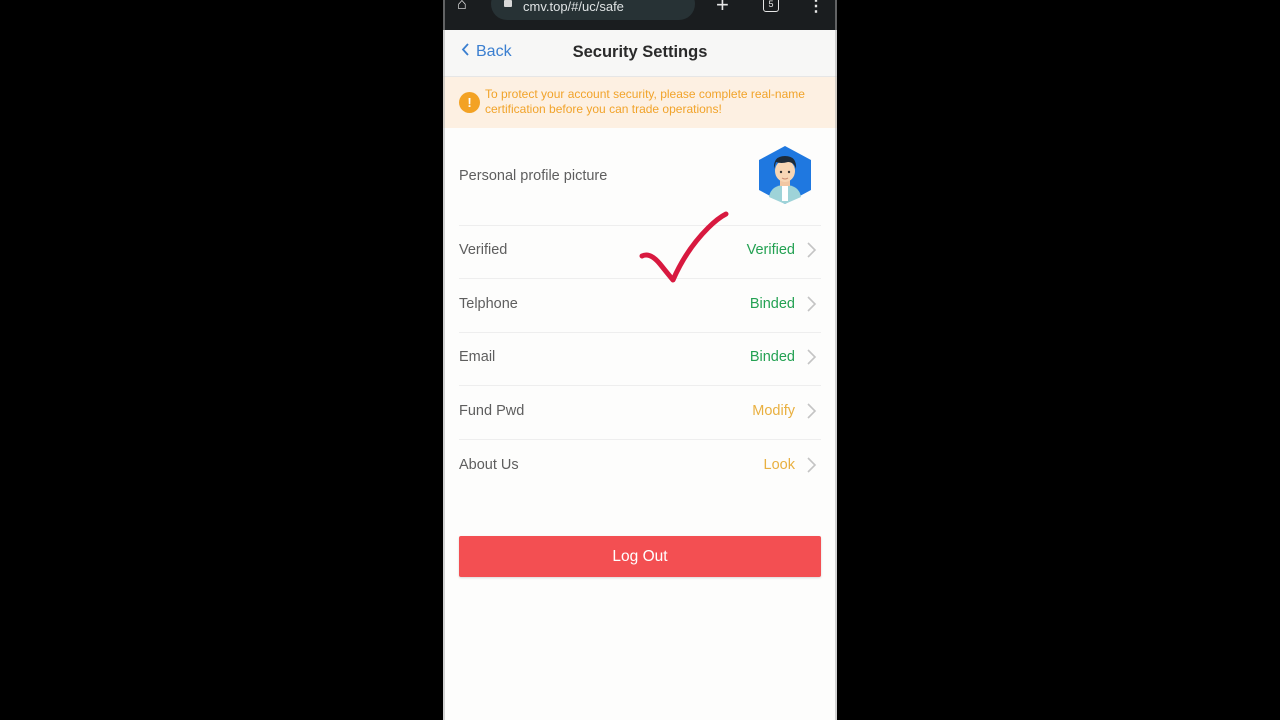 The image size is (1280, 720). What do you see at coordinates (816, 8) in the screenshot?
I see `more-vert-icon: ⋮` at bounding box center [816, 8].